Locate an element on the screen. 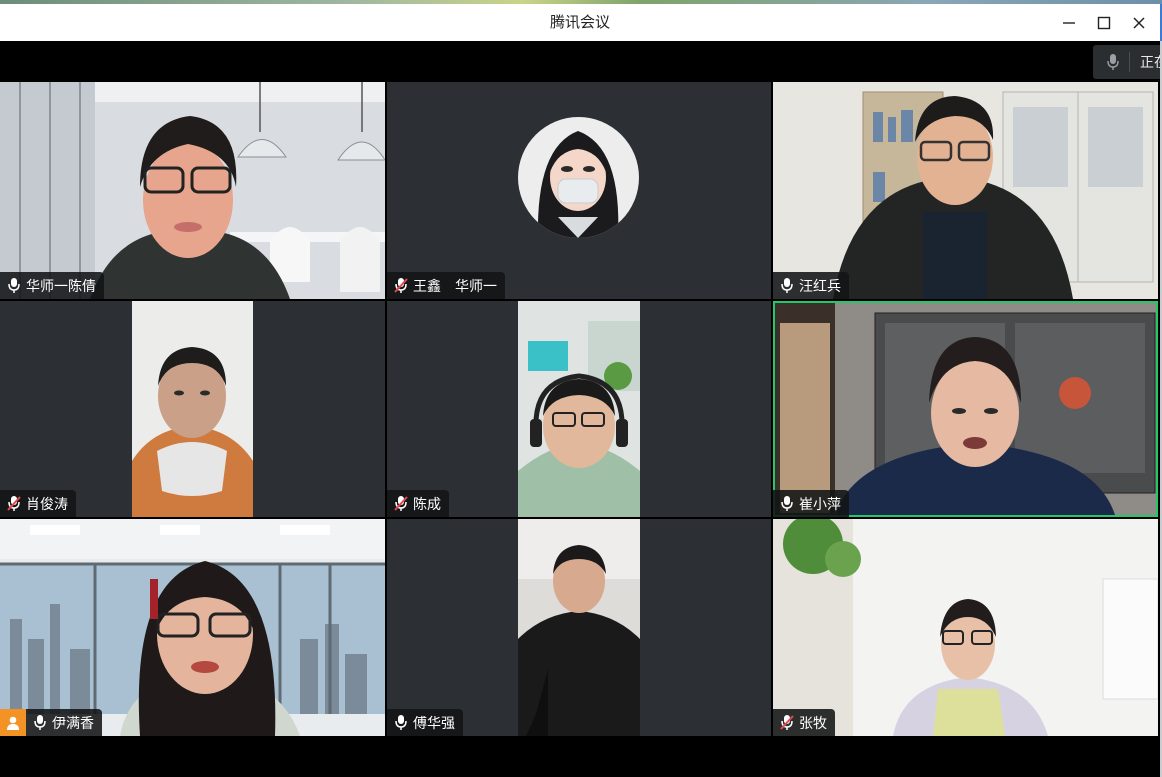 The width and height of the screenshot is (1162, 777). maximize-button is located at coordinates (1104, 22).